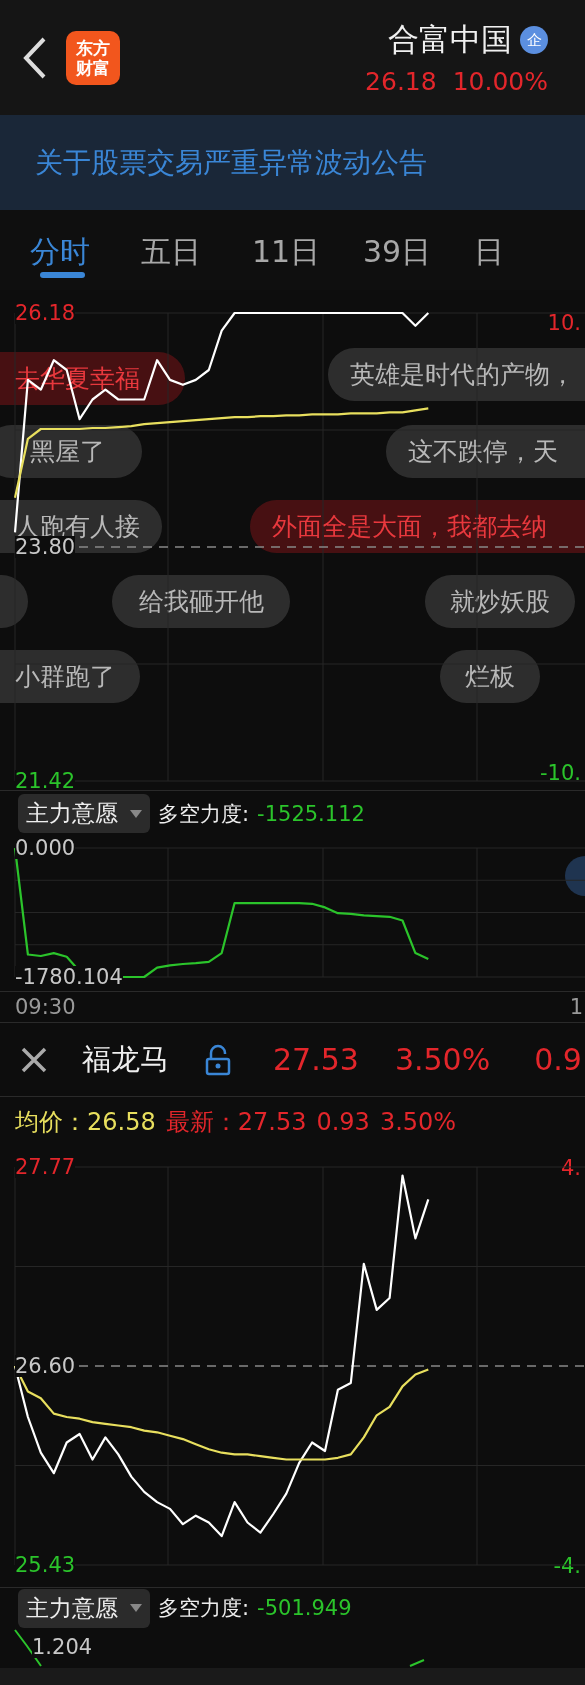 This screenshot has height=1685, width=585. Describe the element at coordinates (307, 243) in the screenshot. I see `period-tab: 11日` at that location.